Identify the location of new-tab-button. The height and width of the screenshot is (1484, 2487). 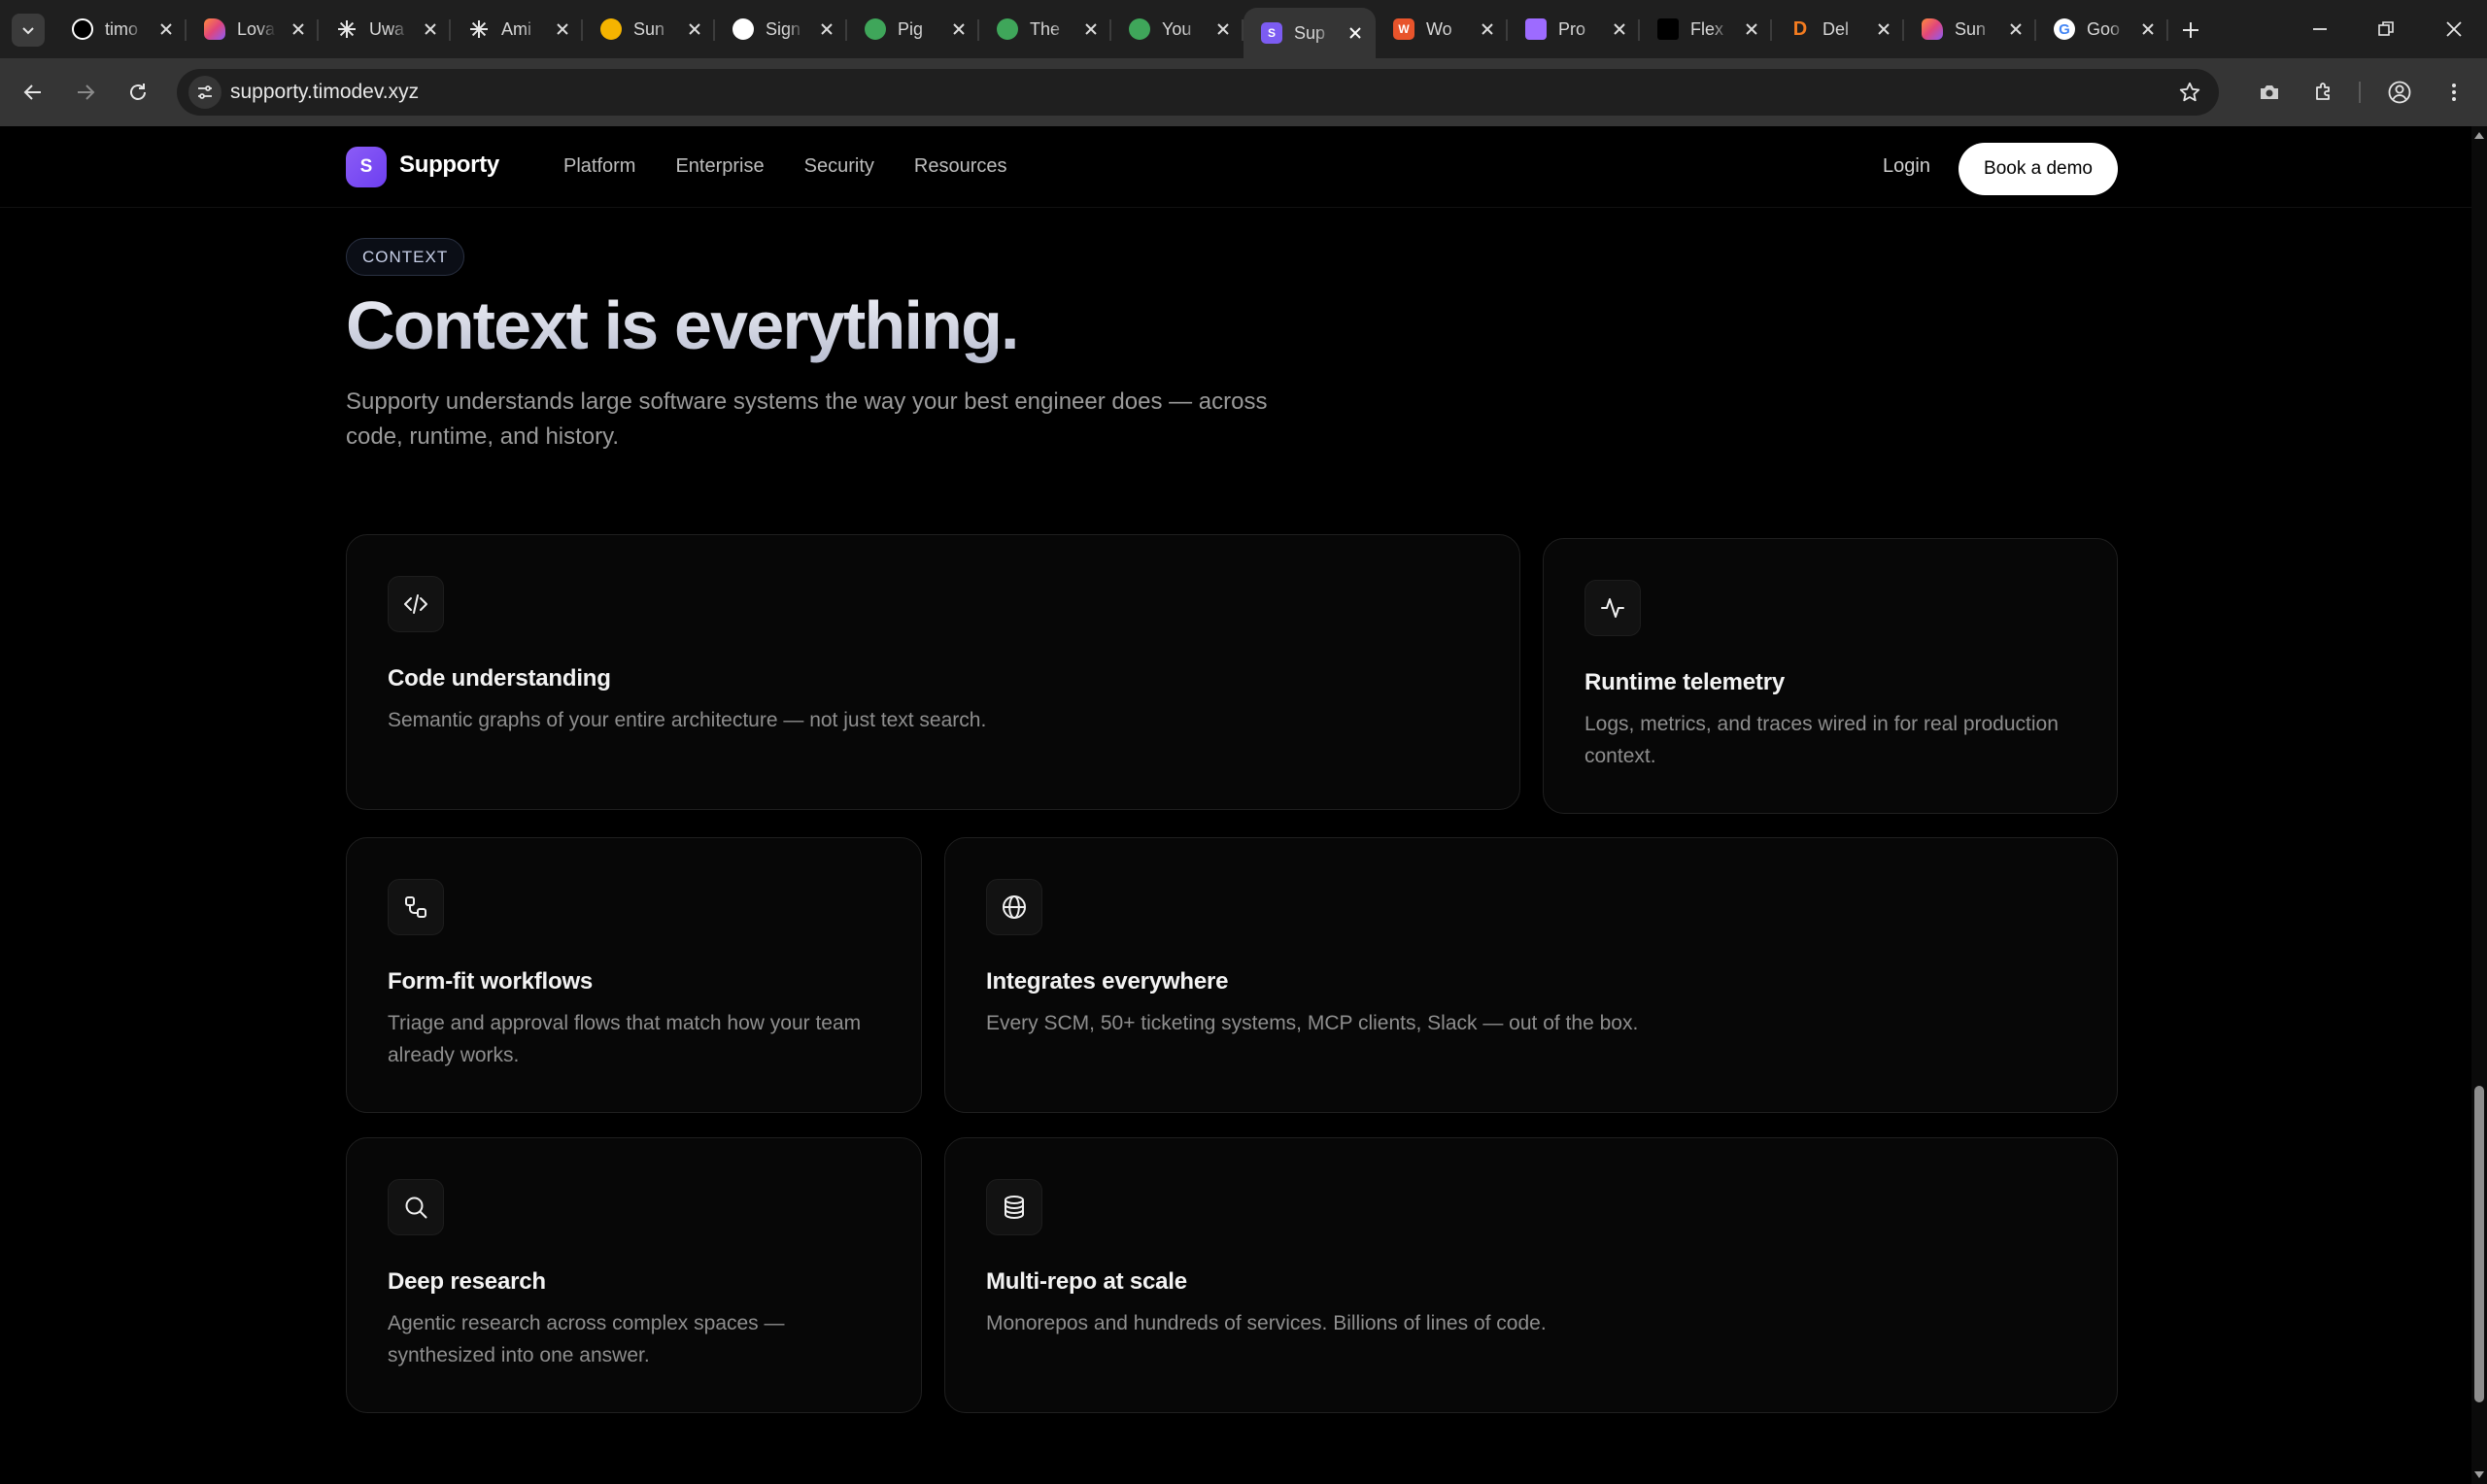
(2190, 30).